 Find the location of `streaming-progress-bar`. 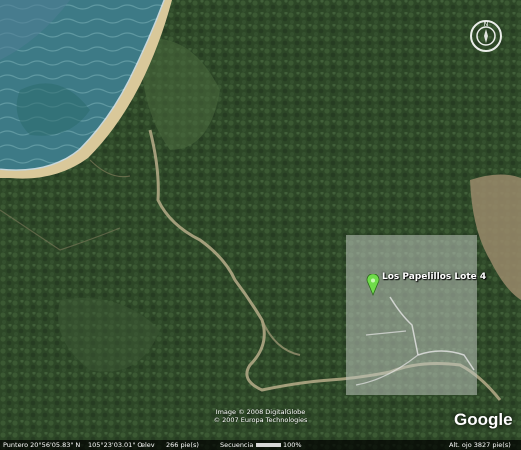

streaming-progress-bar is located at coordinates (268, 445).